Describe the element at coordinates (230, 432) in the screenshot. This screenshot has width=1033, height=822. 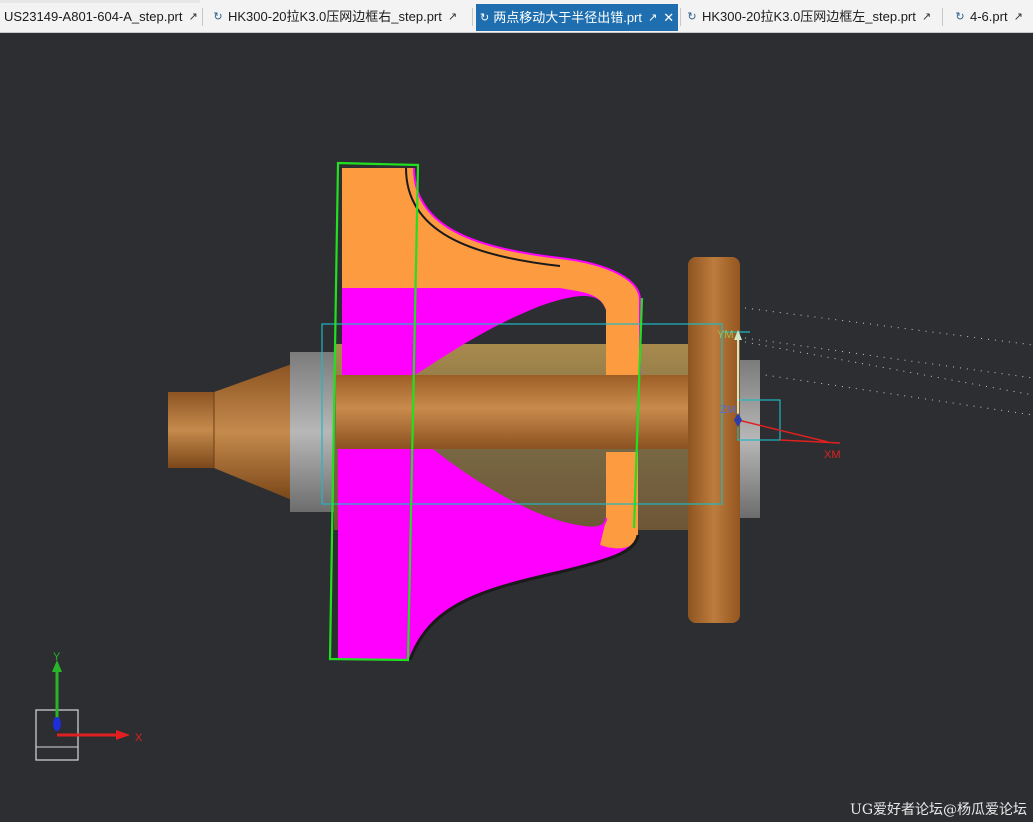
I see `nose-cone` at that location.